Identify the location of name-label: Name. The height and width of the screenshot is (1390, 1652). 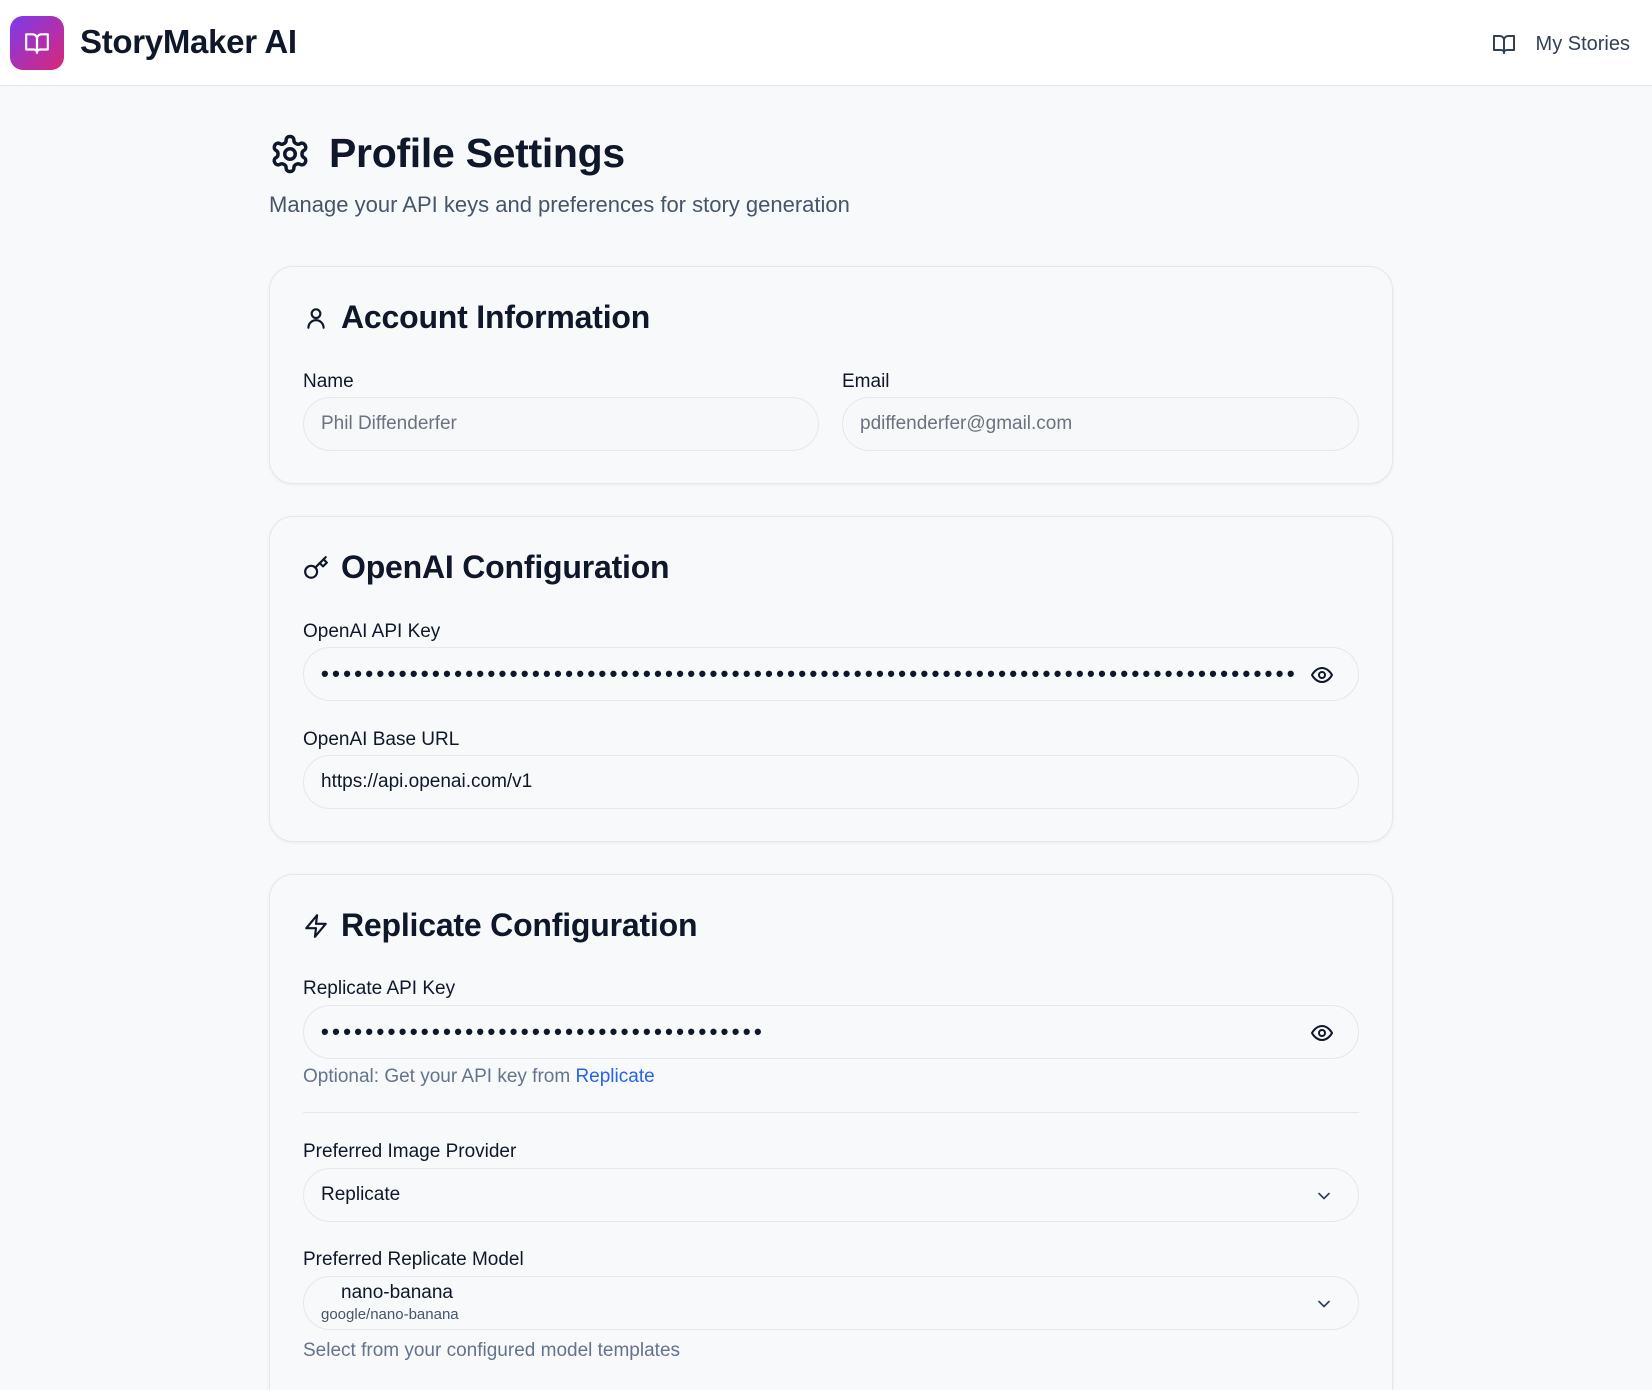
(328, 381).